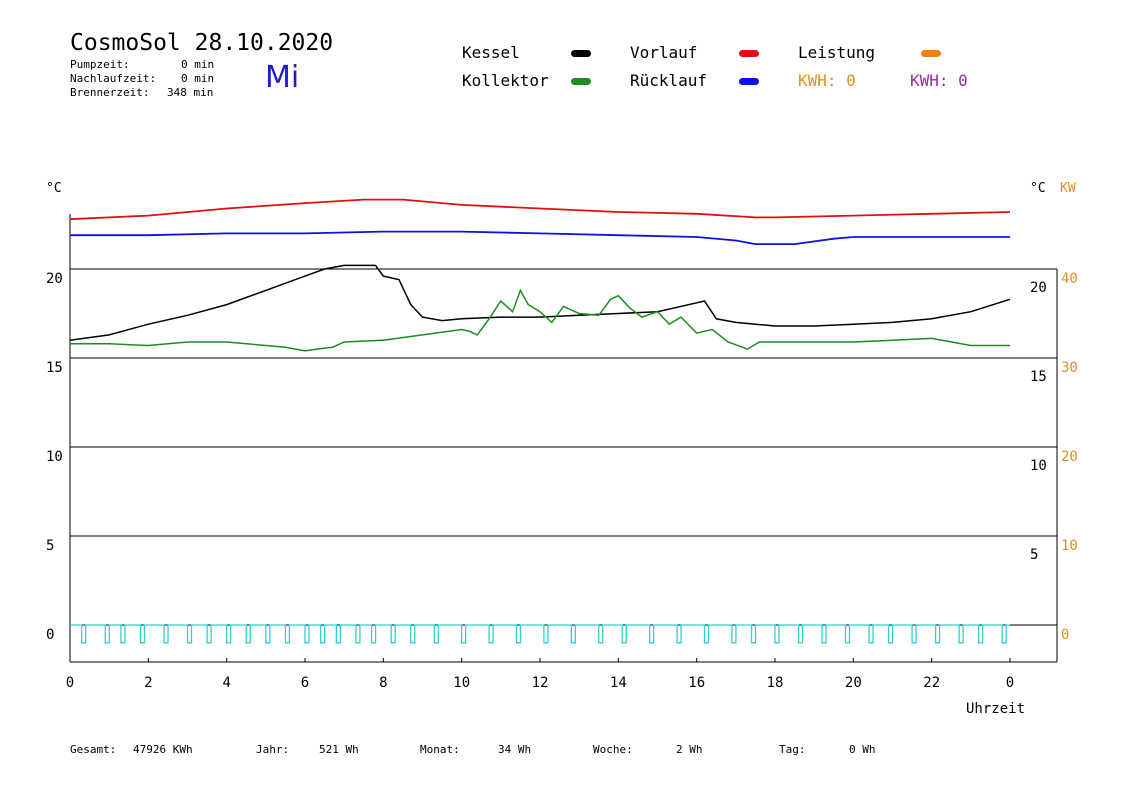 The image size is (1148, 812). I want to click on y-kw-tick-label: 0, so click(1065, 635).